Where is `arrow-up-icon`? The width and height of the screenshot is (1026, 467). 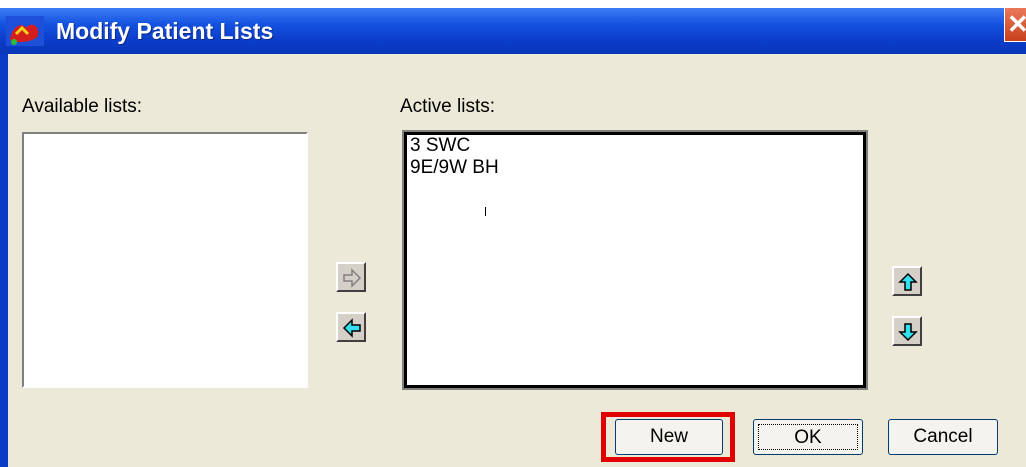 arrow-up-icon is located at coordinates (908, 281).